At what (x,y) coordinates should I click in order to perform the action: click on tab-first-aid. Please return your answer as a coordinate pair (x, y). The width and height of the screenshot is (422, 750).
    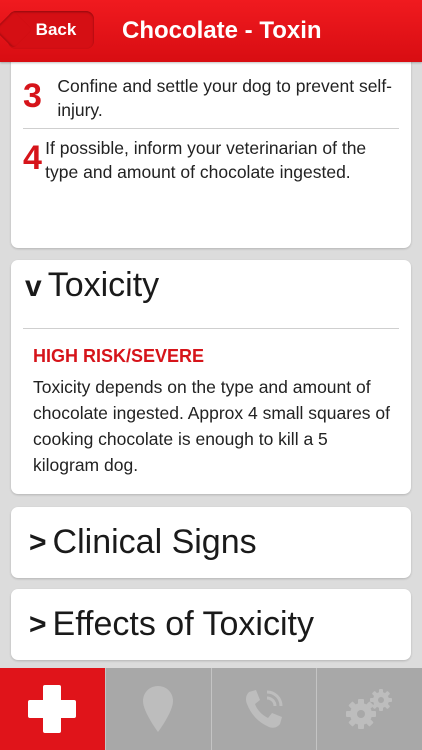
    Looking at the image, I should click on (52, 709).